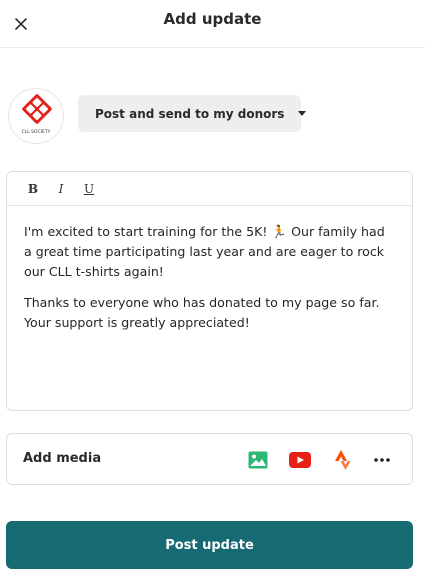 This screenshot has width=425, height=569. Describe the element at coordinates (343, 460) in the screenshot. I see `strava-icon` at that location.